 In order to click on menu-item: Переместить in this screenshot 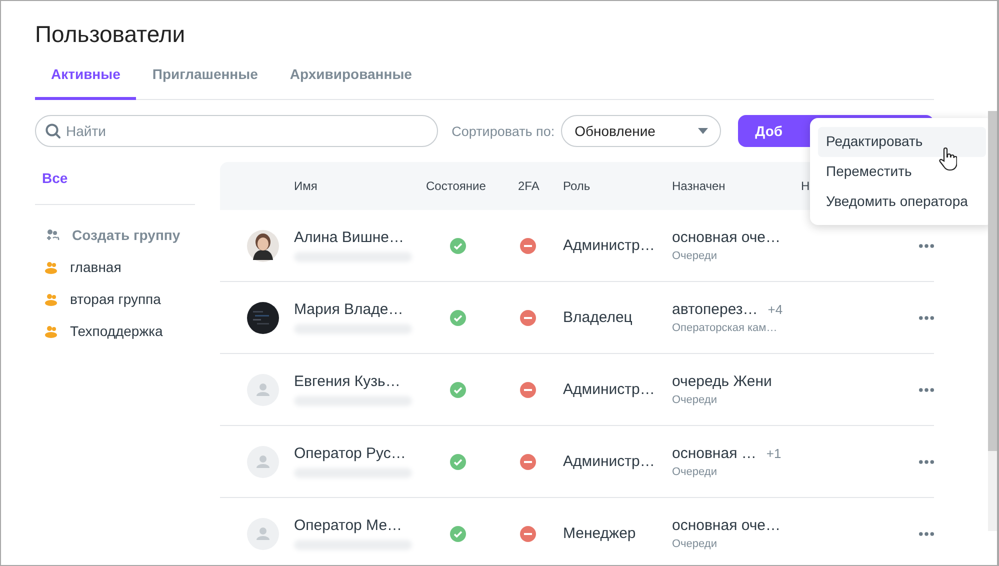, I will do `click(902, 172)`.